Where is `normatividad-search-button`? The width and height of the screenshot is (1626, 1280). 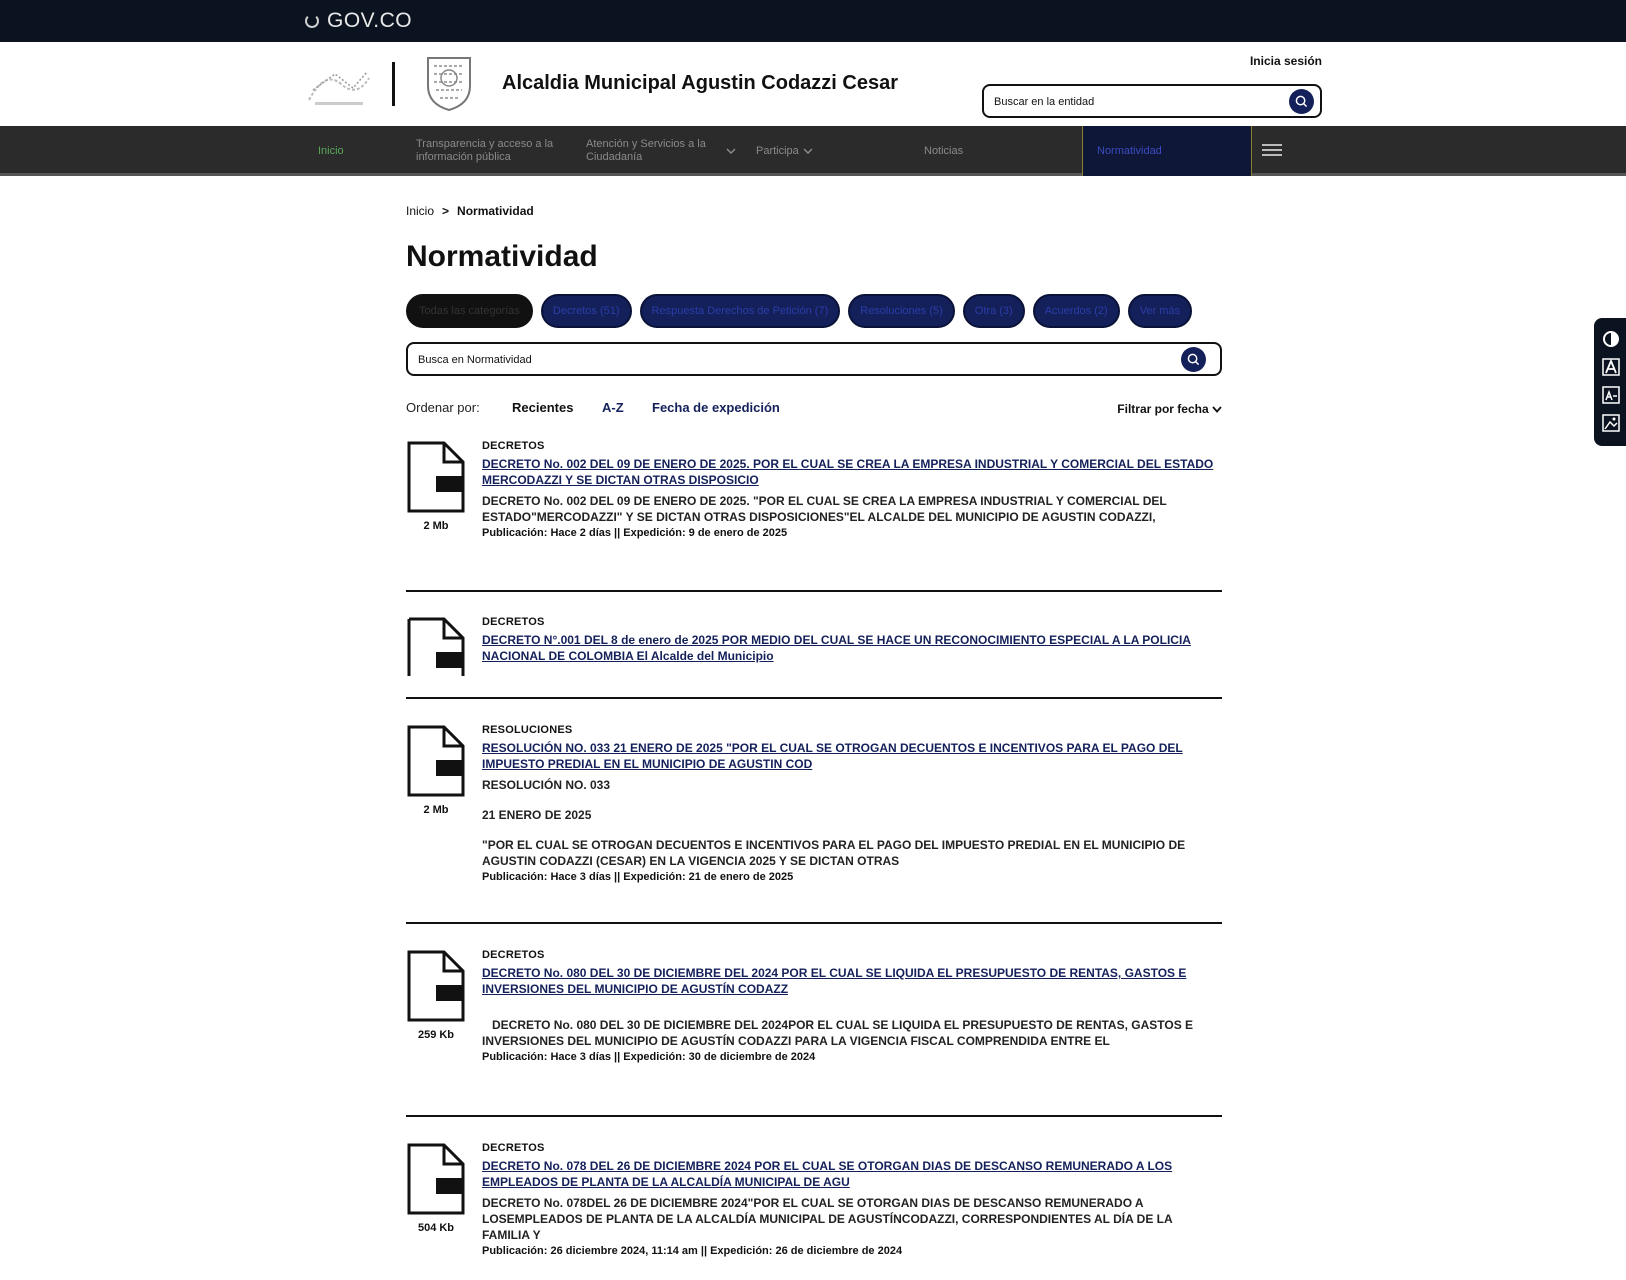
normatividad-search-button is located at coordinates (1193, 359).